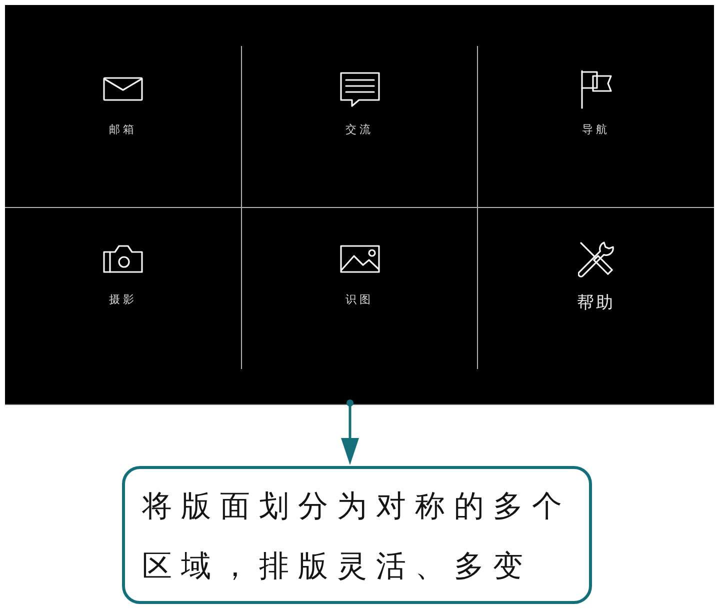  I want to click on menu-tile-button: 摄影, so click(122, 273).